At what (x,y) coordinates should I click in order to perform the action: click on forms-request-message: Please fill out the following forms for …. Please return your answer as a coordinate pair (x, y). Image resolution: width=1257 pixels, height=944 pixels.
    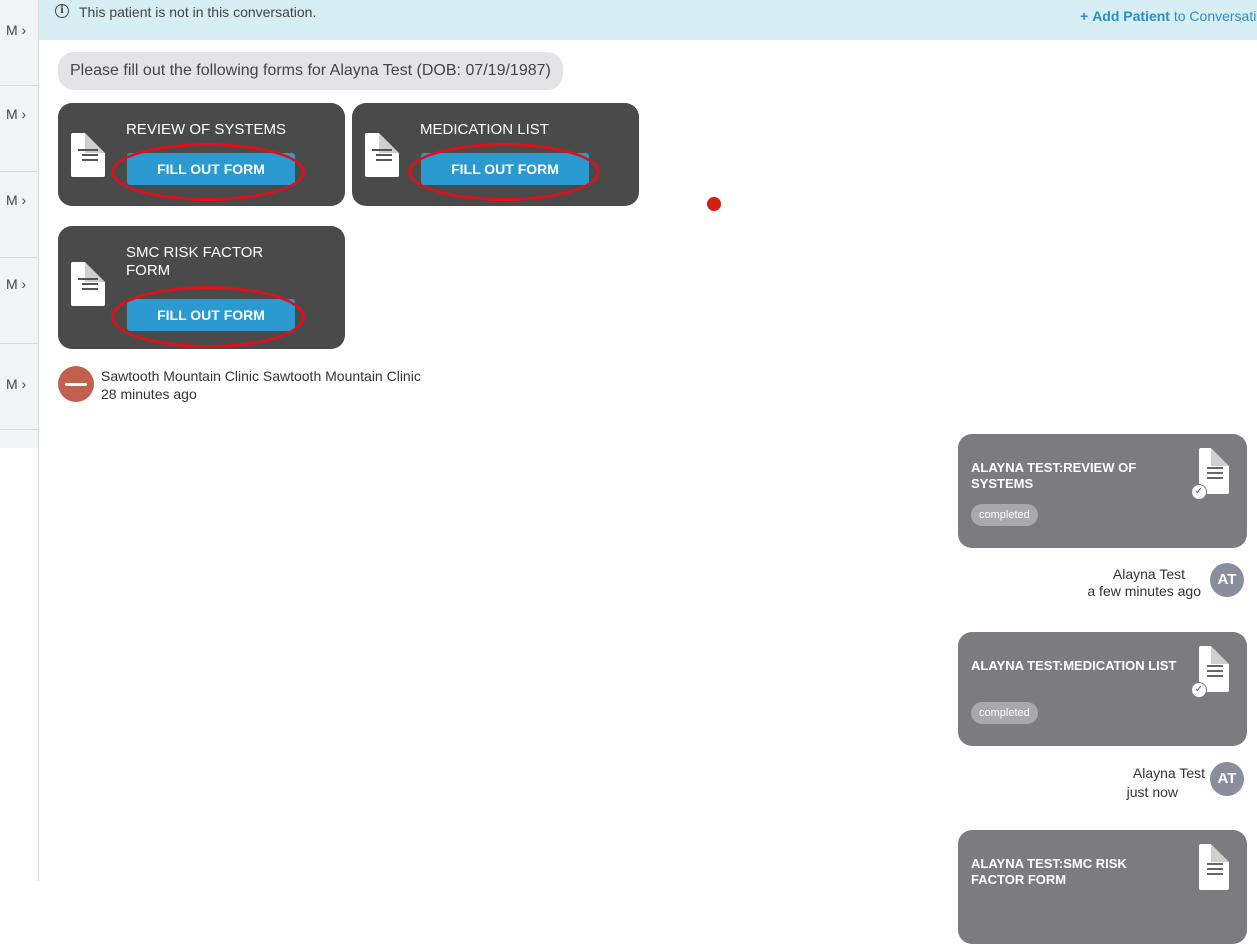
    Looking at the image, I should click on (310, 71).